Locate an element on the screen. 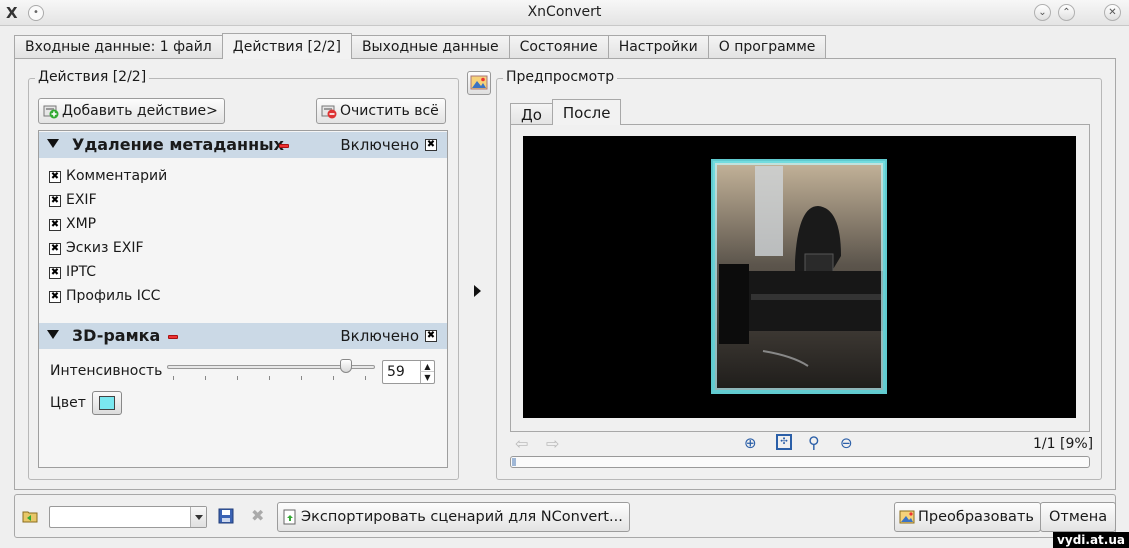 This screenshot has width=1129, height=548. delete-icon: ✖ is located at coordinates (257, 515).